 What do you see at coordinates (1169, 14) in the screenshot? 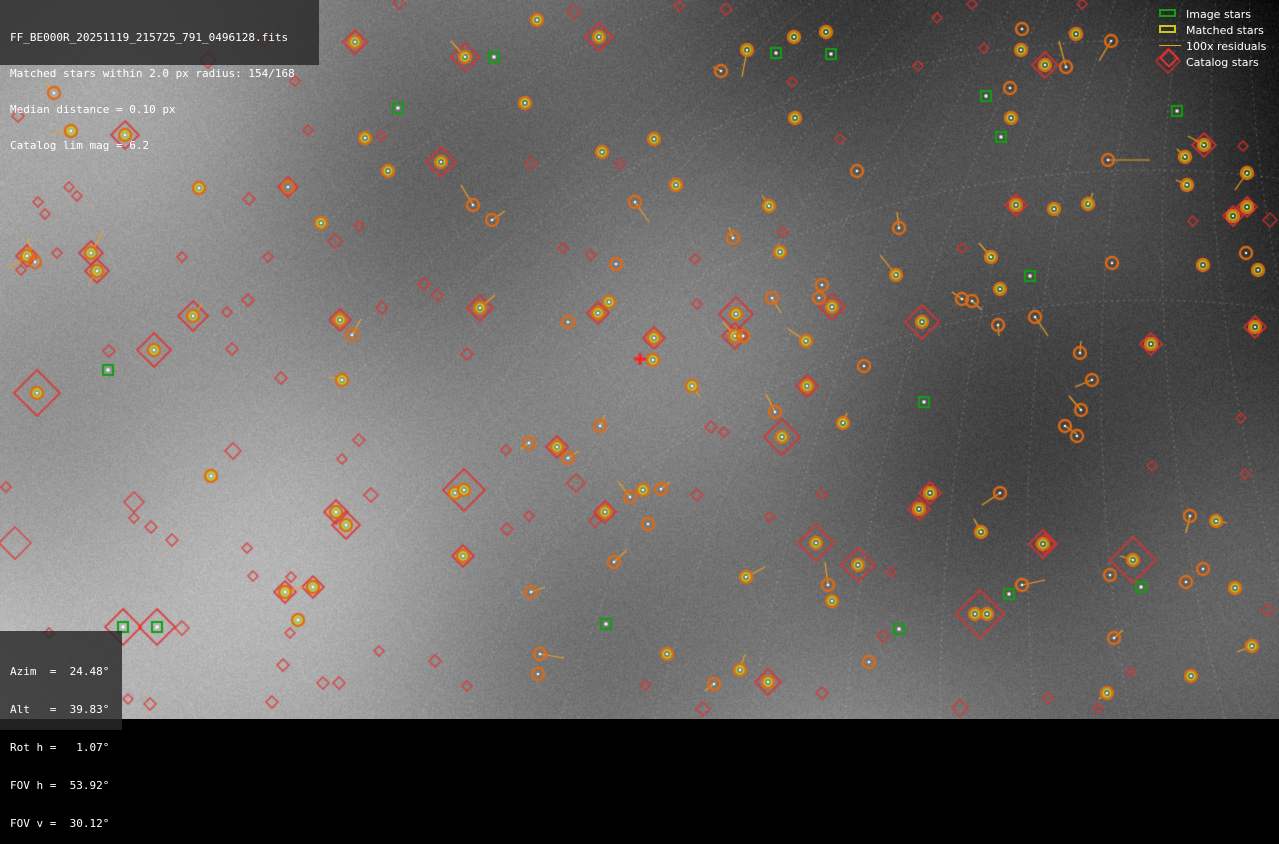
I see `image-star-swatch-icon` at bounding box center [1169, 14].